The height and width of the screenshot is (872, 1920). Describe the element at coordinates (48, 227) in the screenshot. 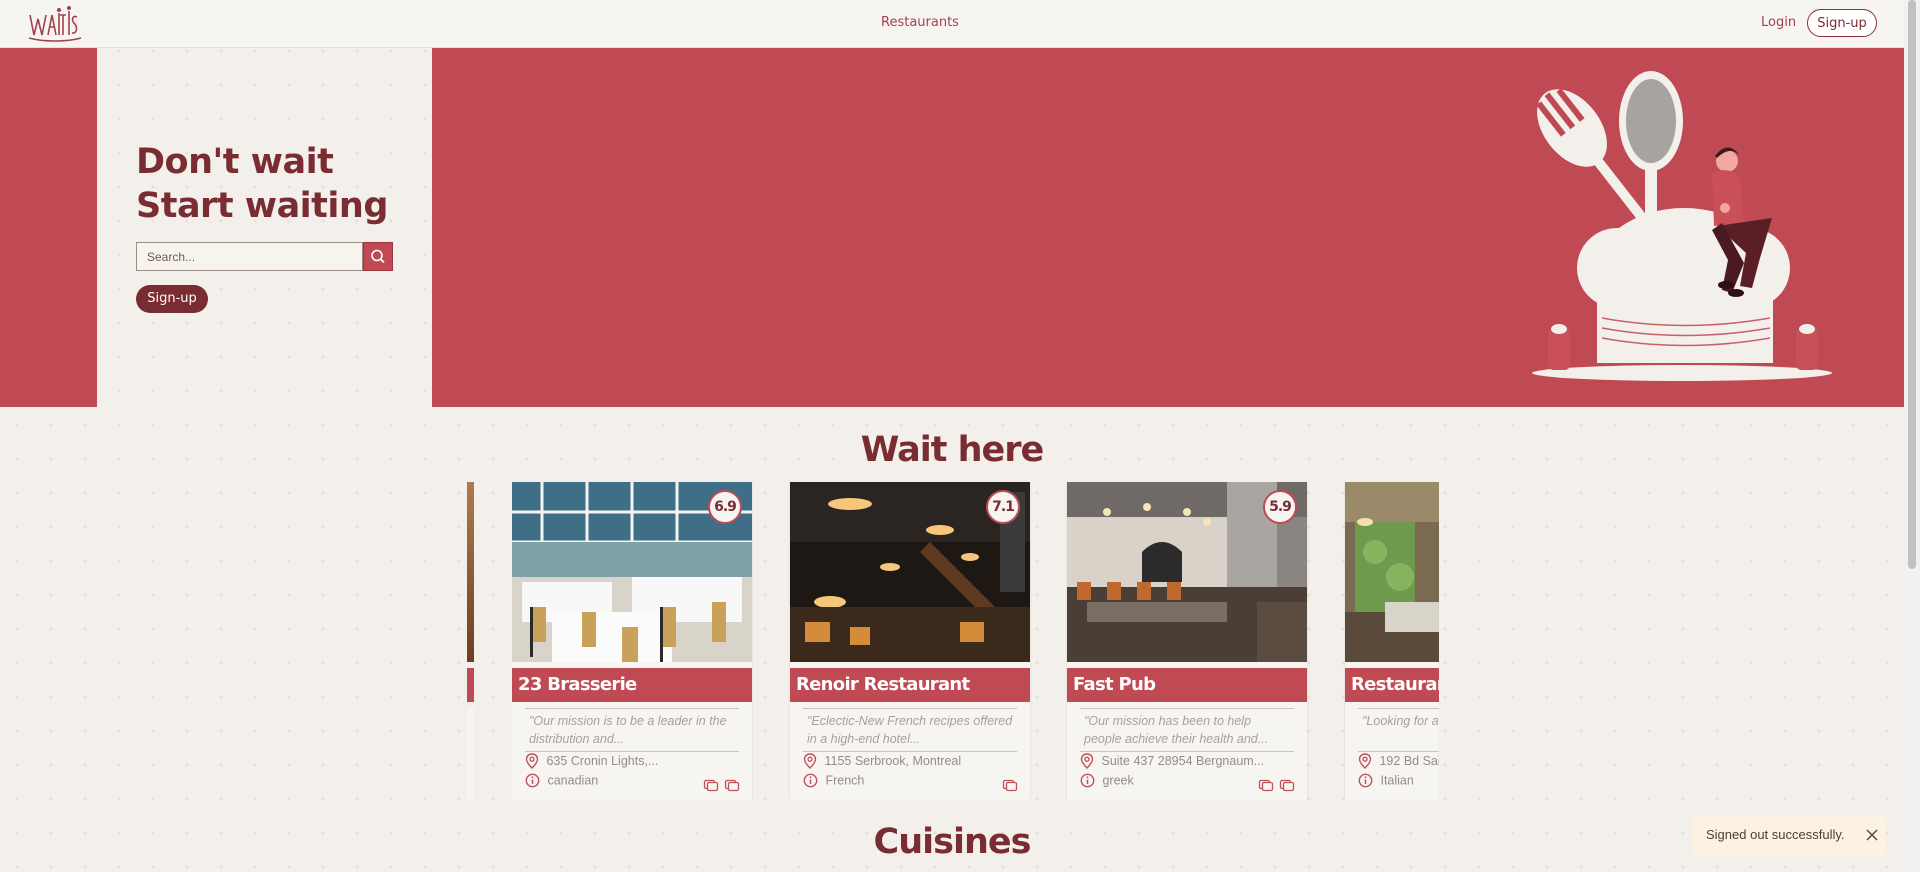

I see `hero-accent-strip` at that location.